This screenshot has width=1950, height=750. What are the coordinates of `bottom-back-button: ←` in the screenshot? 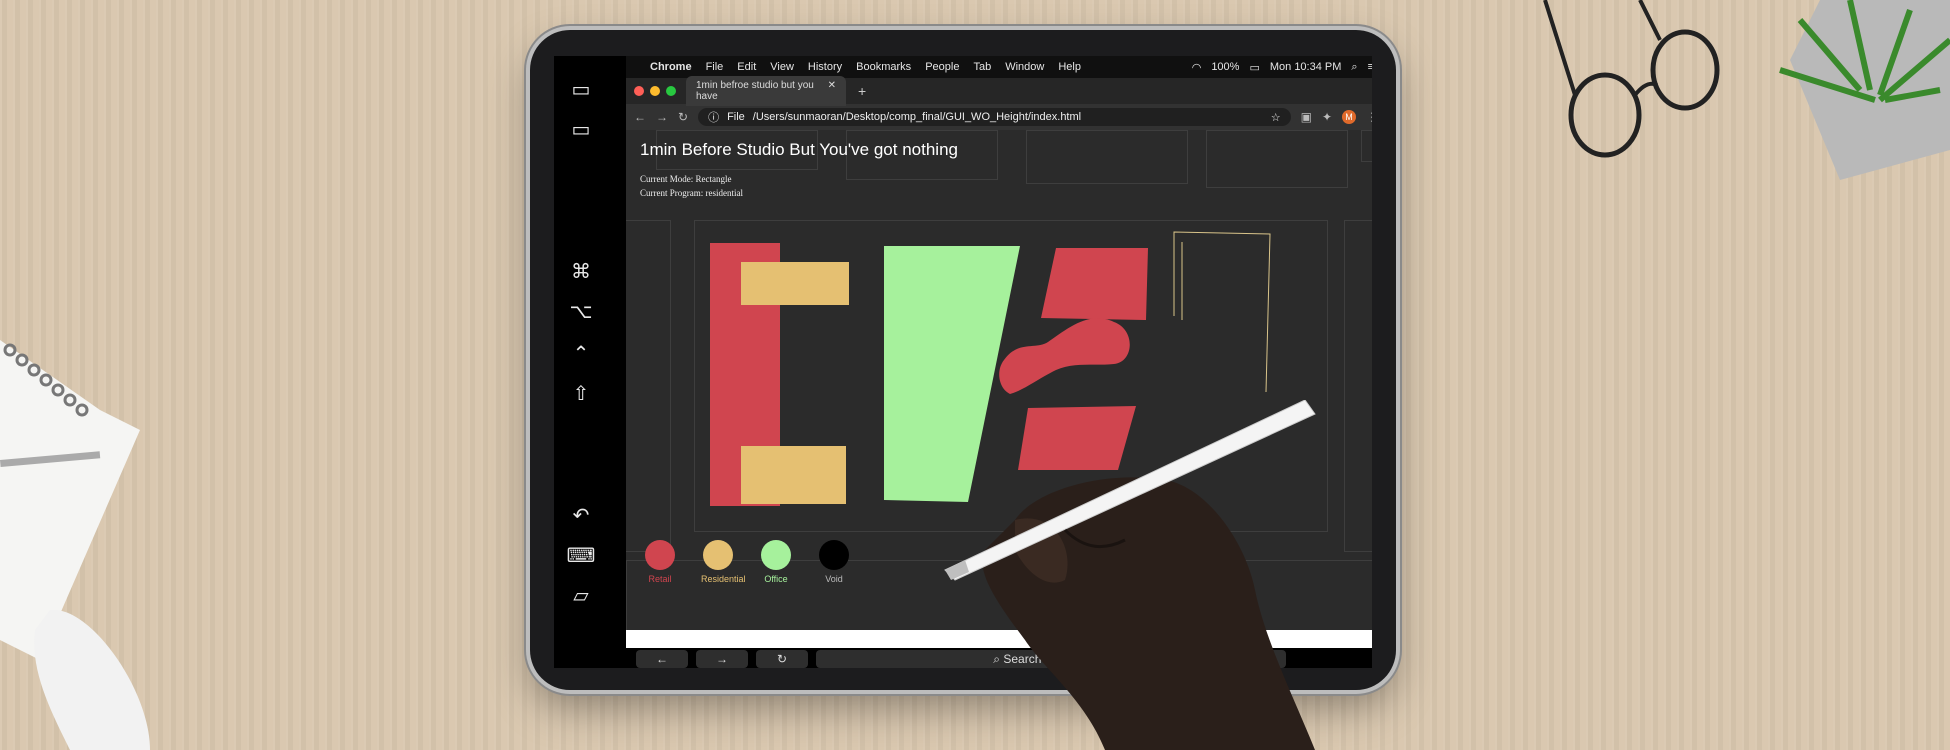 It's located at (662, 659).